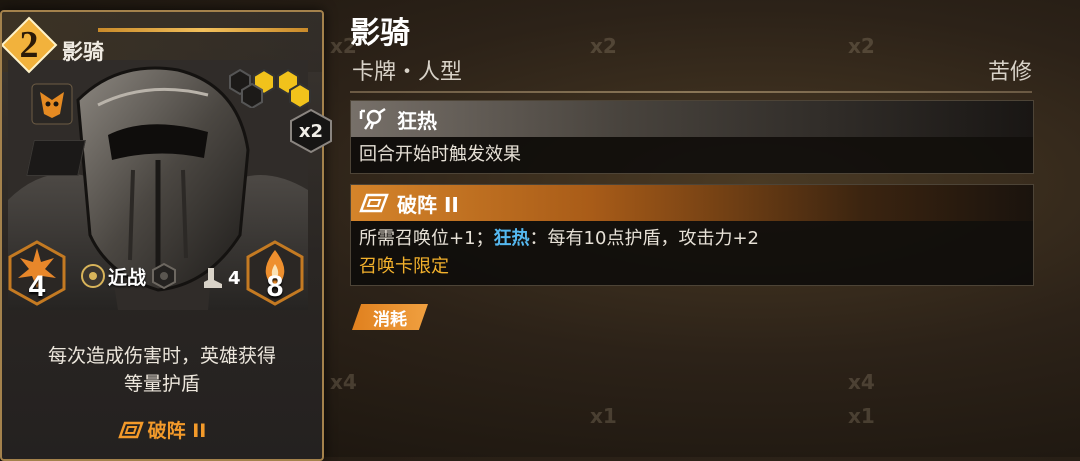 This screenshot has height=461, width=1080. I want to click on frenzy-keyword-link: 狂热, so click(512, 238).